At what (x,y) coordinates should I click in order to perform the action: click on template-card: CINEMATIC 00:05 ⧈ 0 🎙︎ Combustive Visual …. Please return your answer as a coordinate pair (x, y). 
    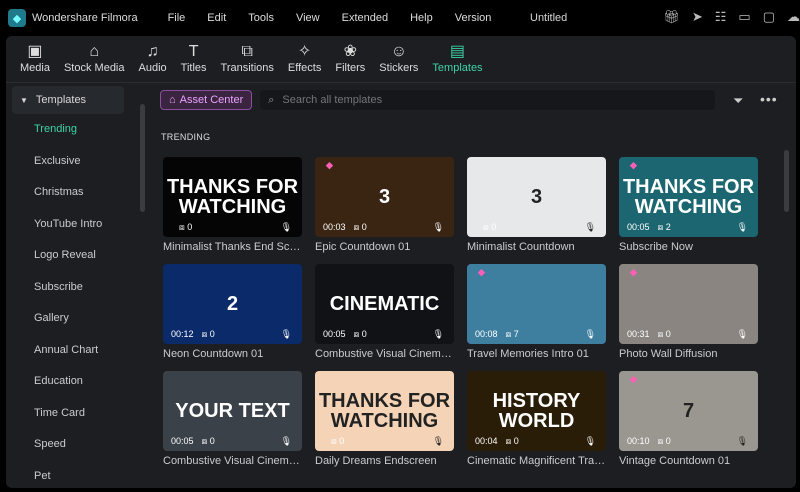
    Looking at the image, I should click on (384, 317).